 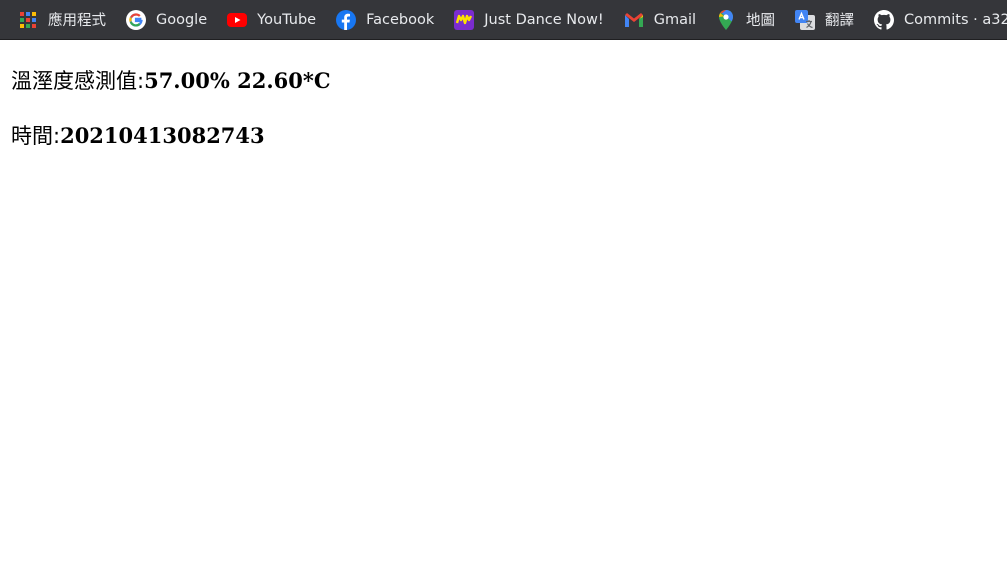 I want to click on bookmark-github-commits: Commits · a32, so click(x=940, y=20).